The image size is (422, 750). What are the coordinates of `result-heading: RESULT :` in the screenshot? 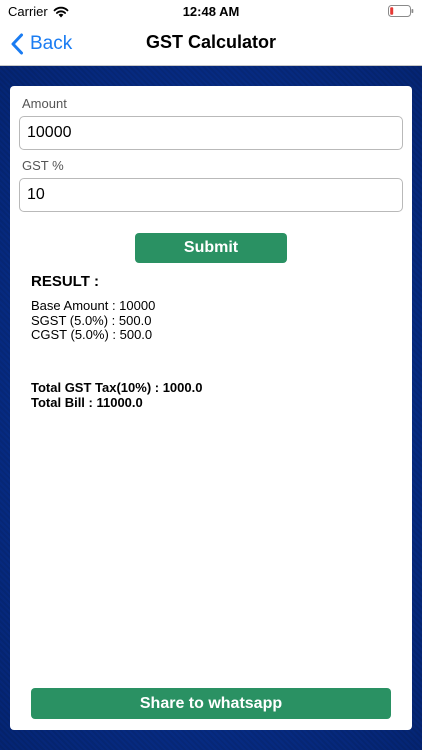 It's located at (65, 281).